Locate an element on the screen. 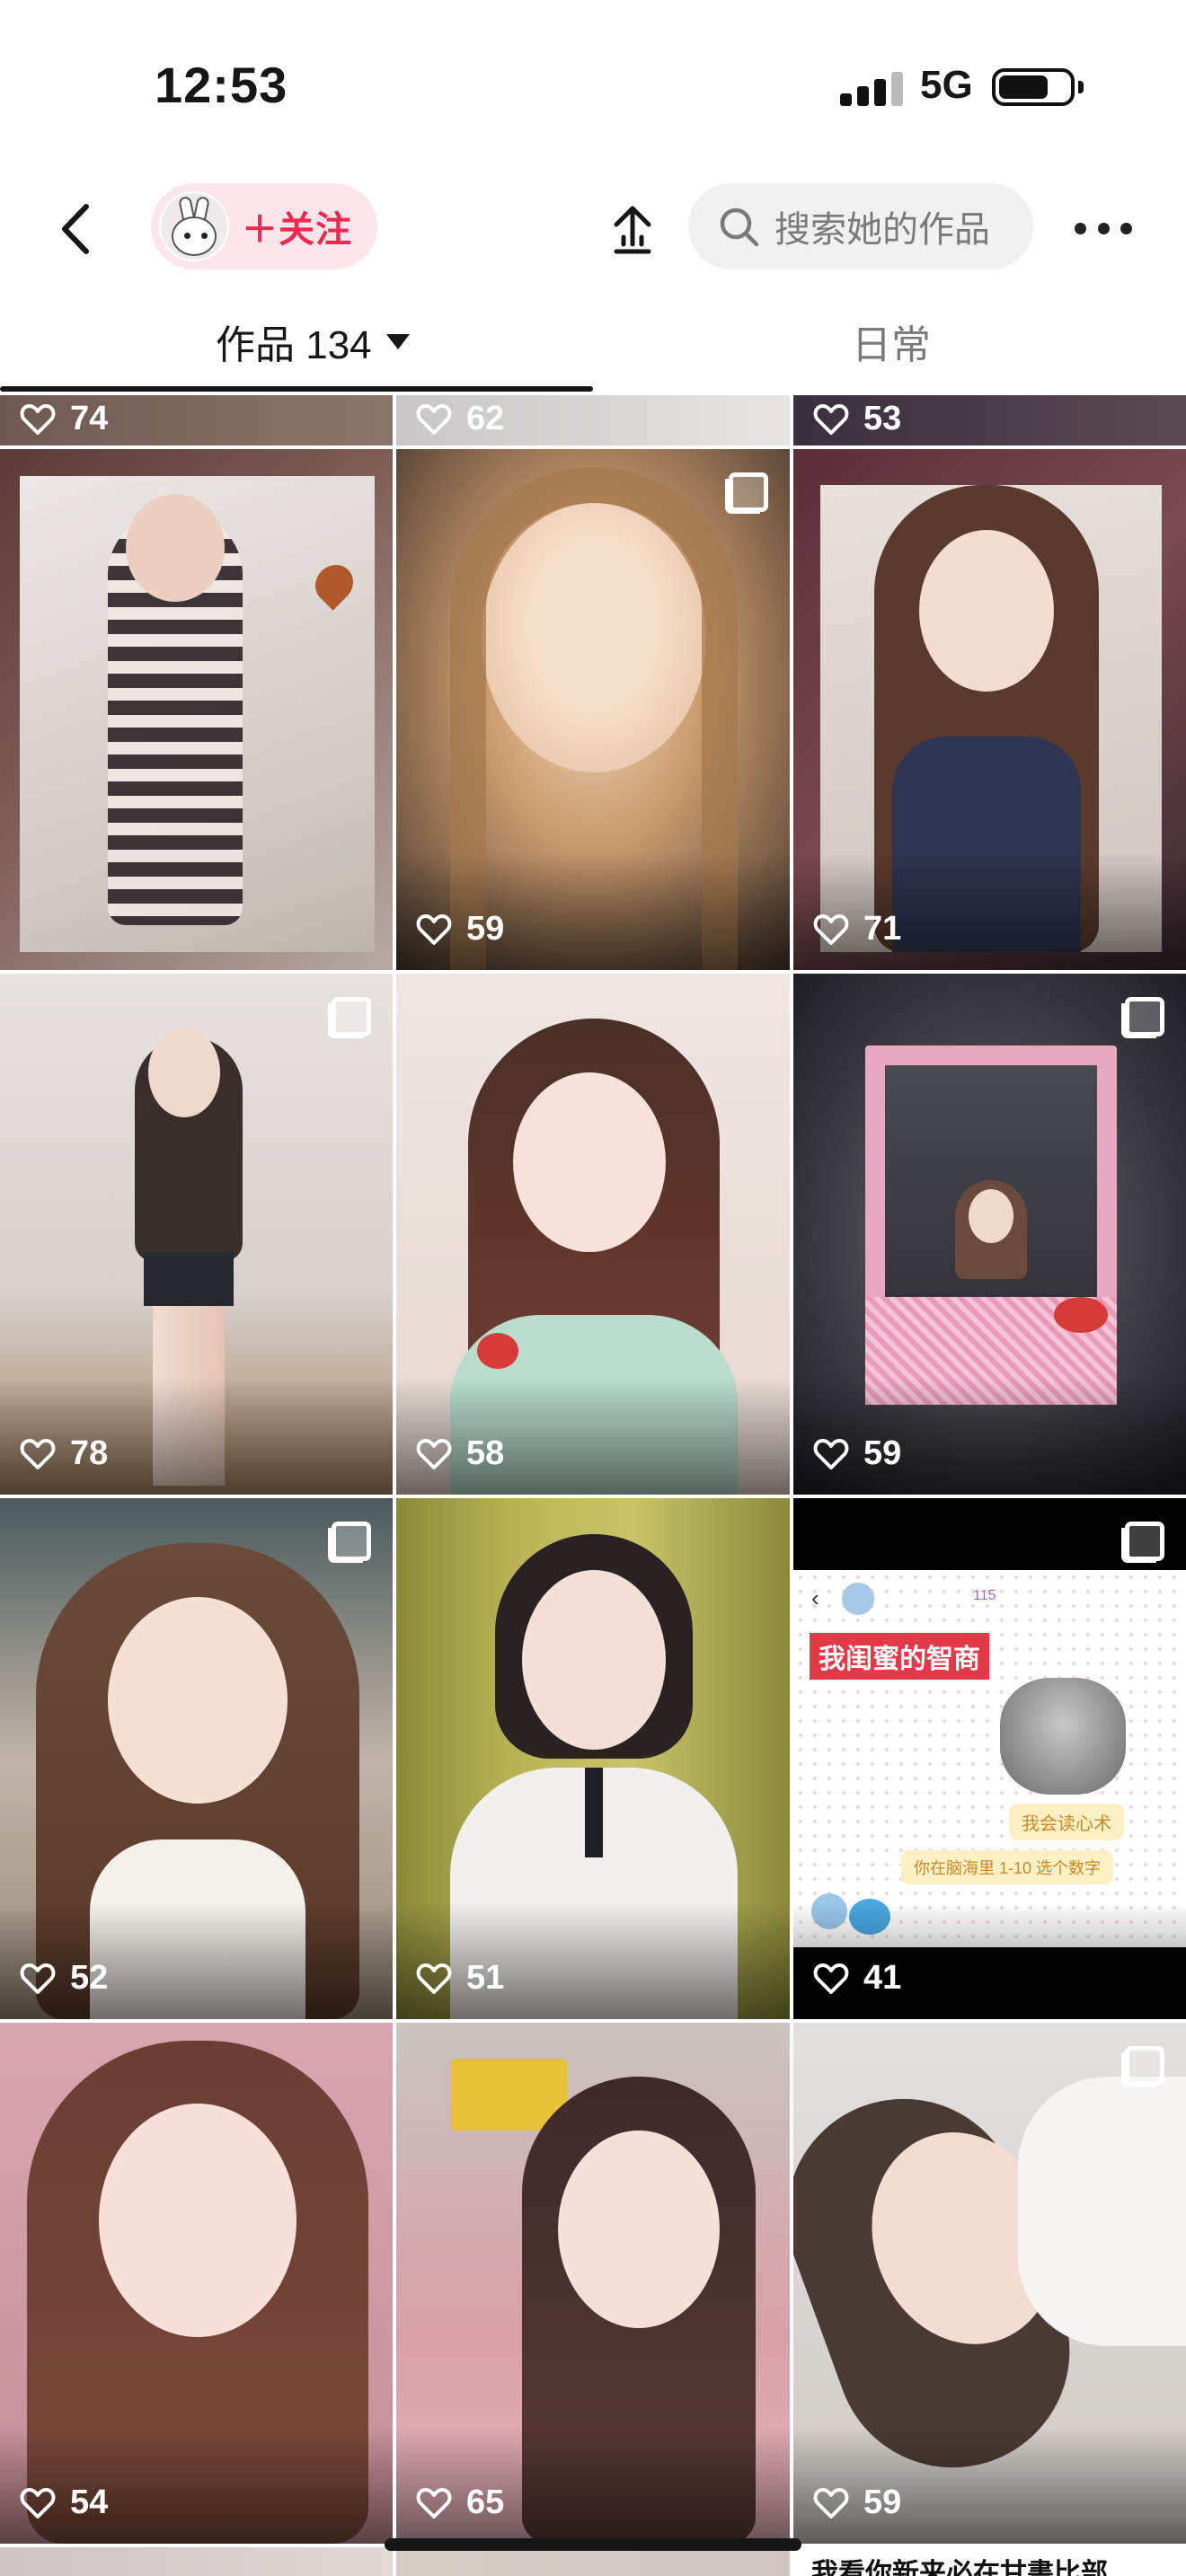 The image size is (1186, 2576). home-indicator is located at coordinates (593, 2544).